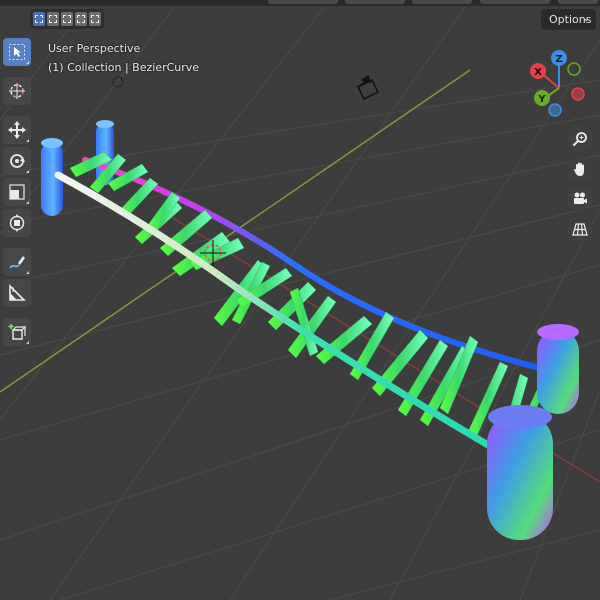  I want to click on tool-cursor, so click(17, 91).